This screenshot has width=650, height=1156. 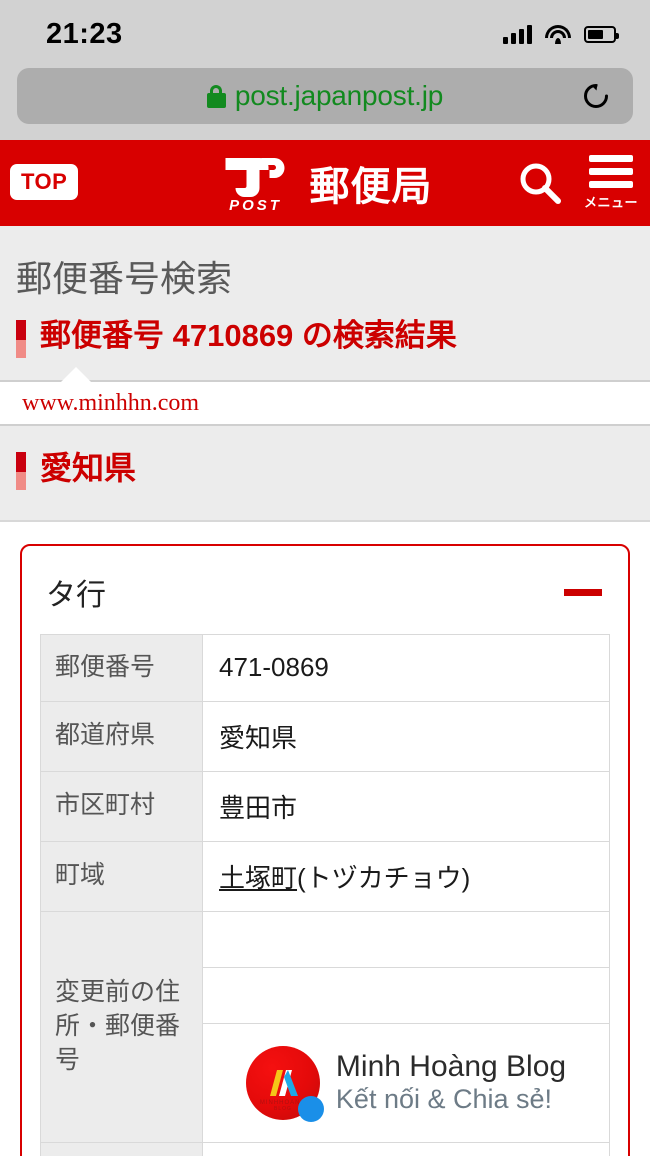 I want to click on site-header: TOP POST 郵便局 メニュー, so click(x=325, y=183).